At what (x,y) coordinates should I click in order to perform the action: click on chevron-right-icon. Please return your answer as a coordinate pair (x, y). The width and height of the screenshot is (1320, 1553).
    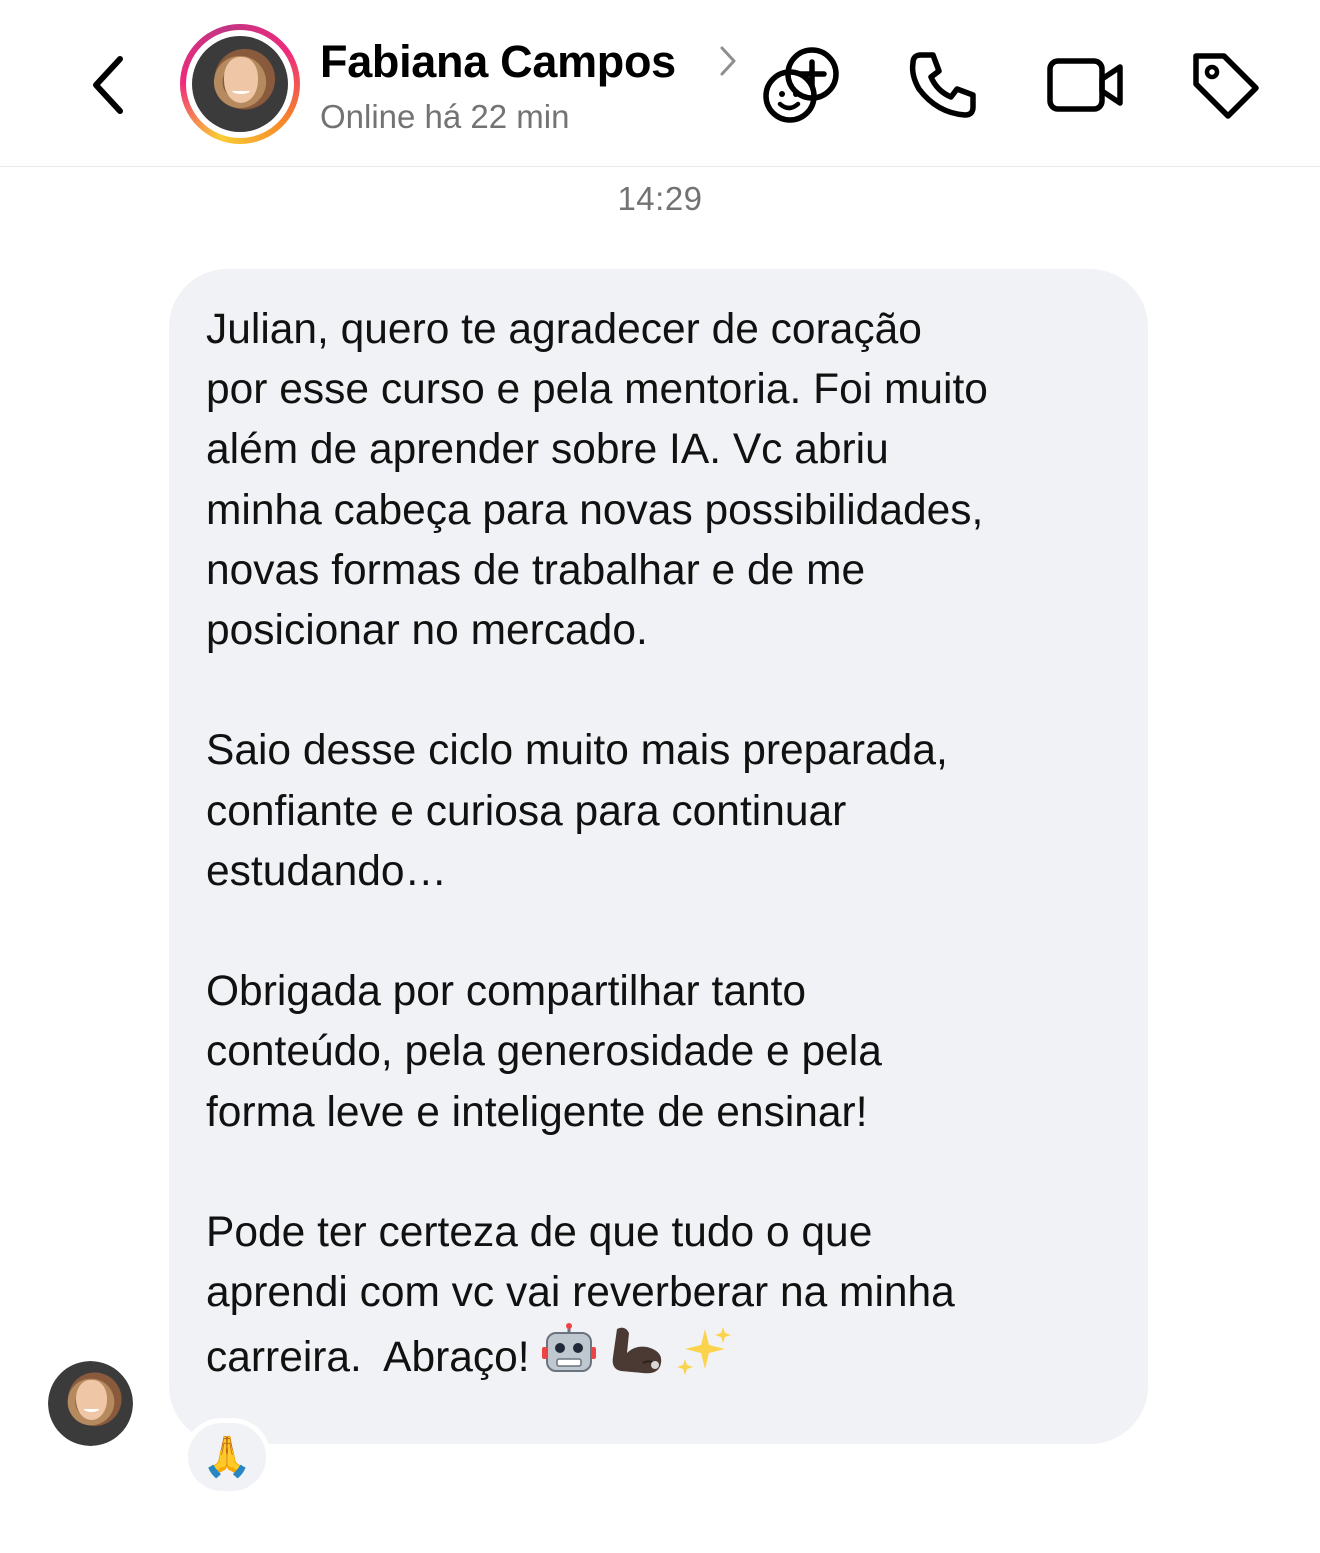
    Looking at the image, I should click on (728, 61).